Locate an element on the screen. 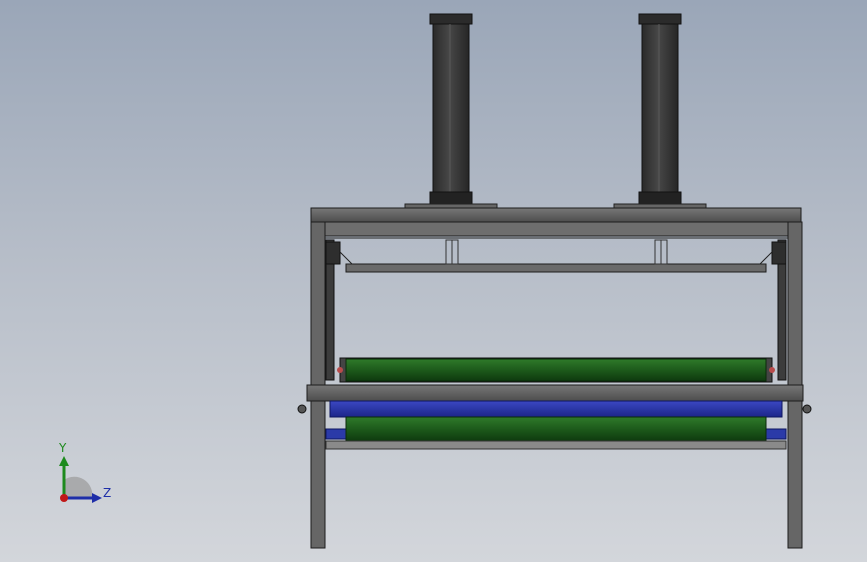 The height and width of the screenshot is (562, 867). bracket-left is located at coordinates (452, 252).